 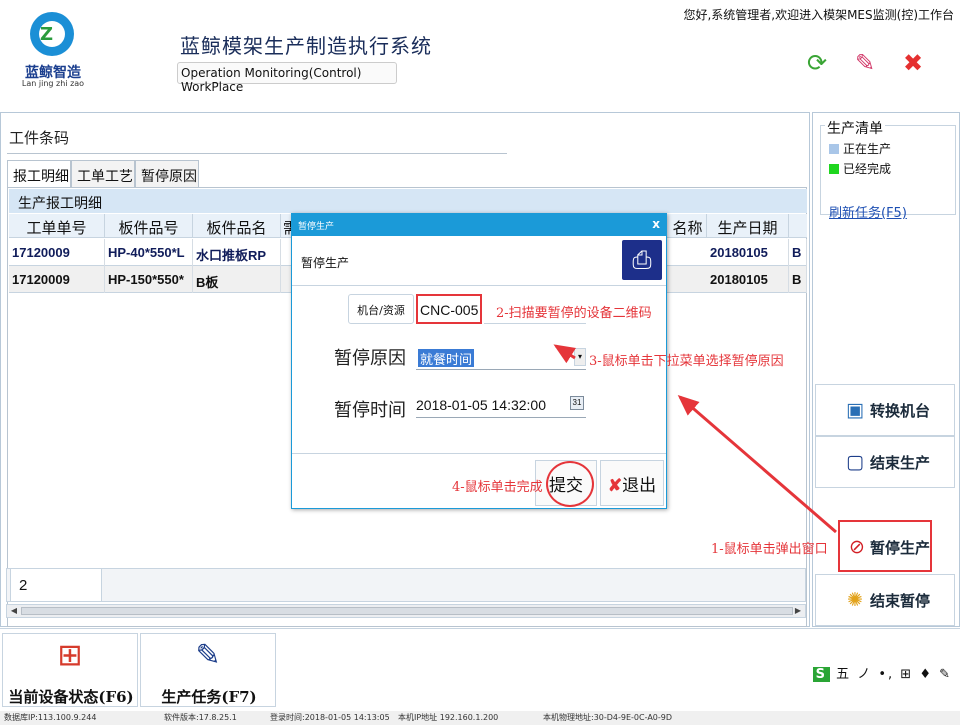 I want to click on logo-letter: Z, so click(x=47, y=34).